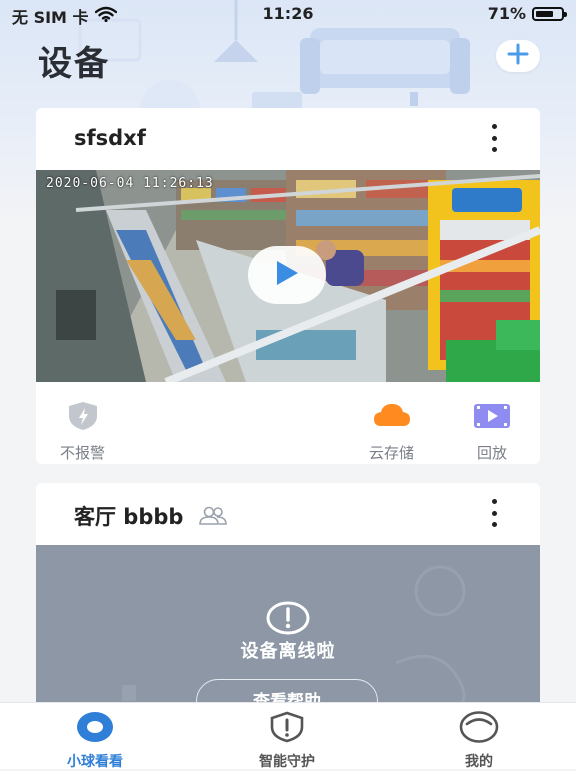 This screenshot has height=771, width=576. I want to click on status-bar: 无 SIM 卡 11:26 71%, so click(288, 14).